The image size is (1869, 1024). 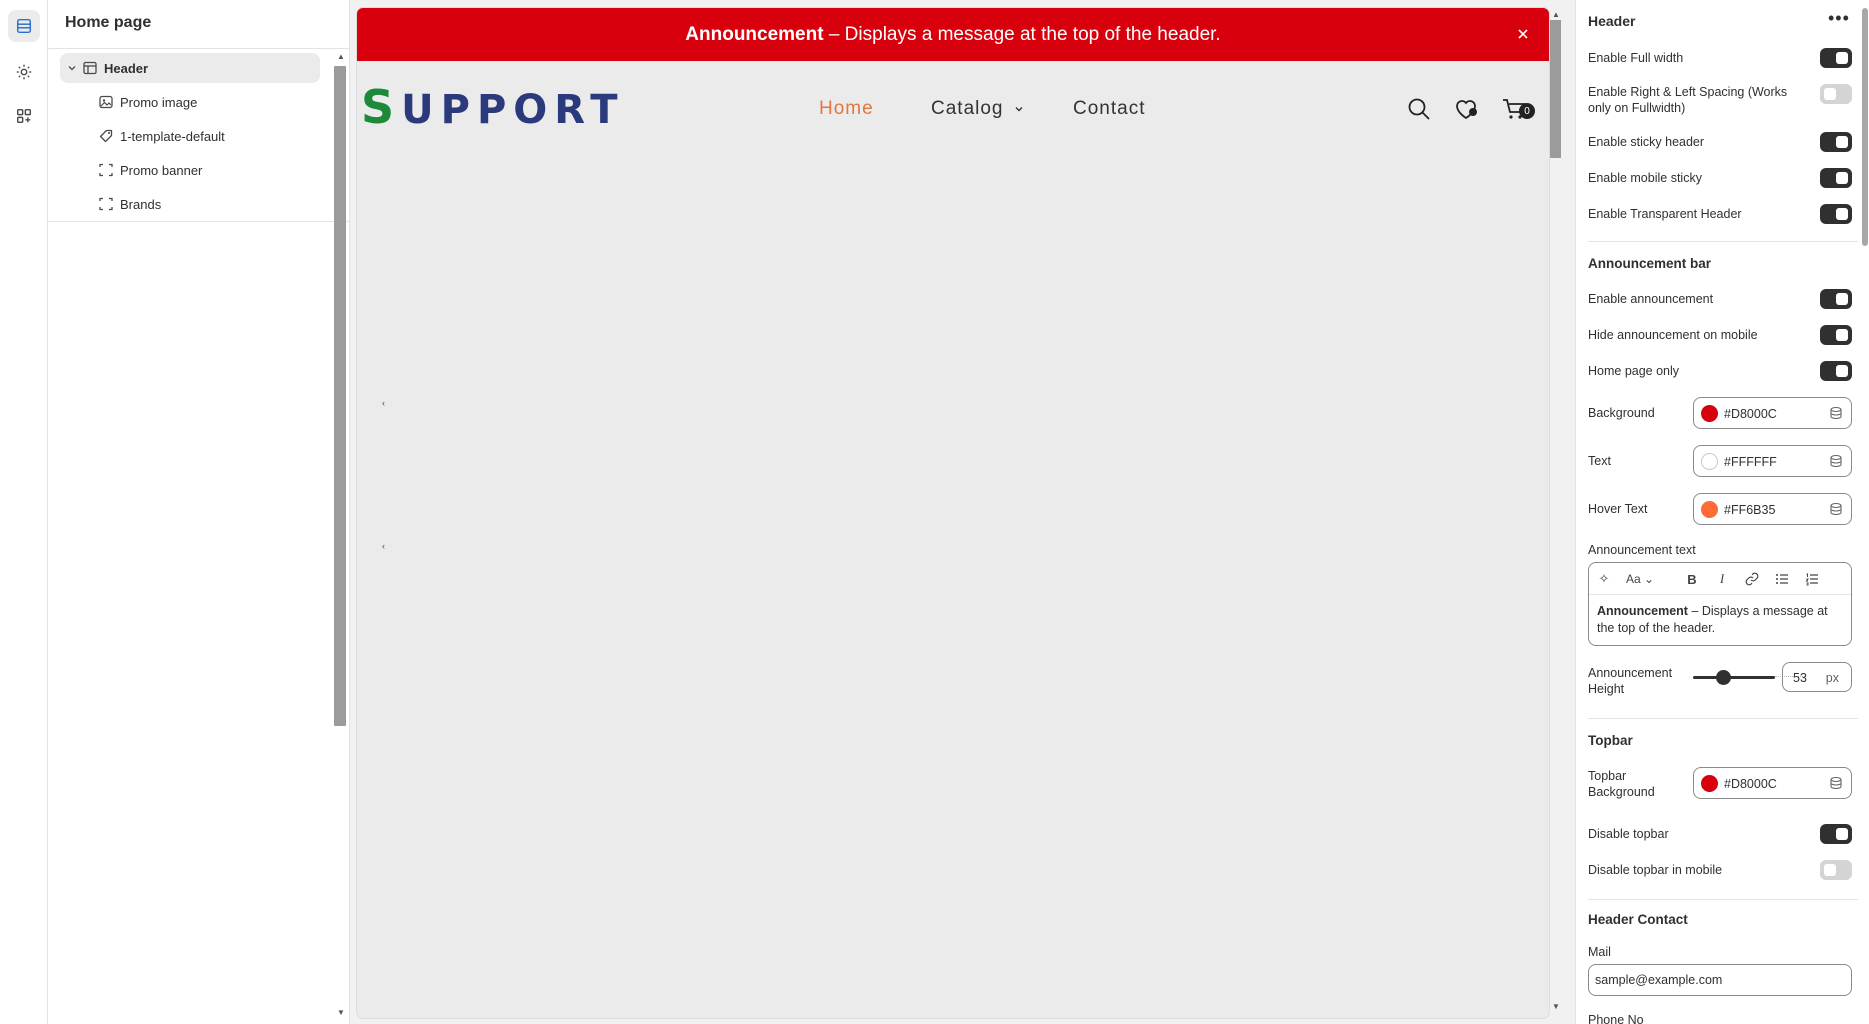 What do you see at coordinates (1782, 579) in the screenshot?
I see `bullet-list-icon` at bounding box center [1782, 579].